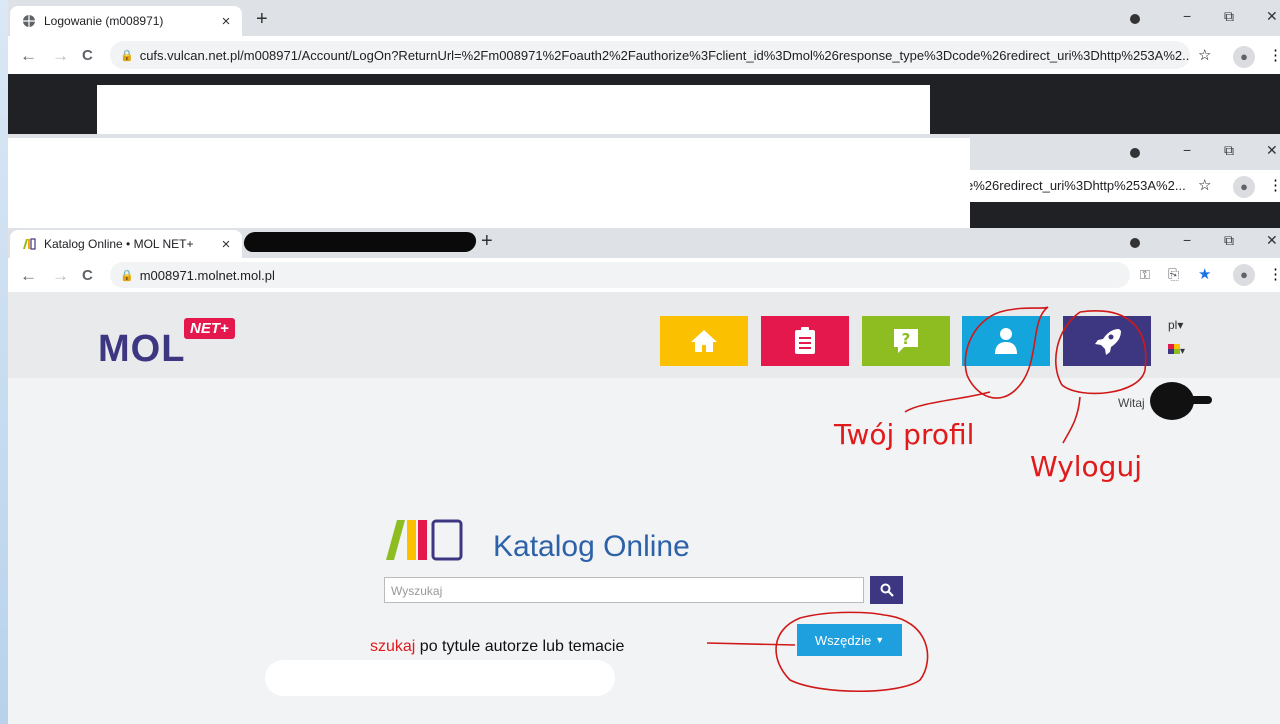 Image resolution: width=1280 pixels, height=724 pixels. Describe the element at coordinates (904, 434) in the screenshot. I see `annotation-profile-label: Twój profil` at that location.